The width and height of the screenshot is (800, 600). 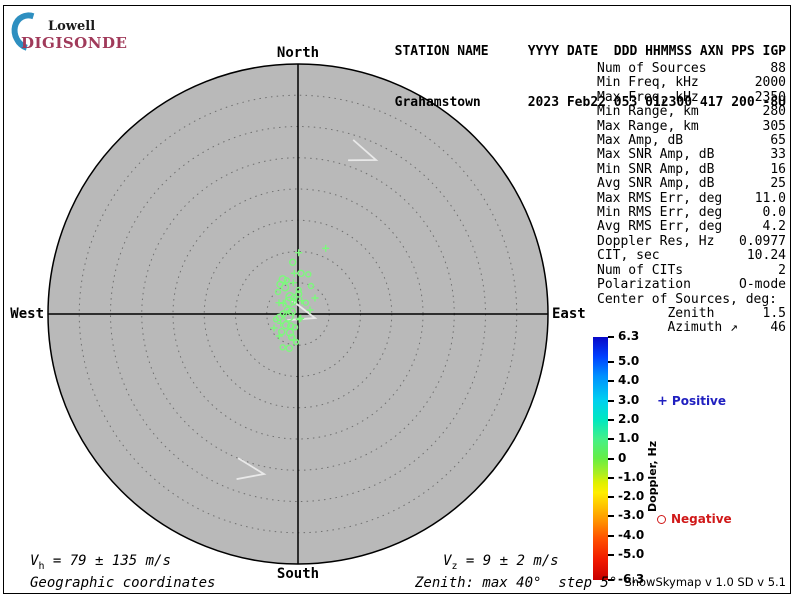 I want to click on circle-icon, so click(x=661, y=519).